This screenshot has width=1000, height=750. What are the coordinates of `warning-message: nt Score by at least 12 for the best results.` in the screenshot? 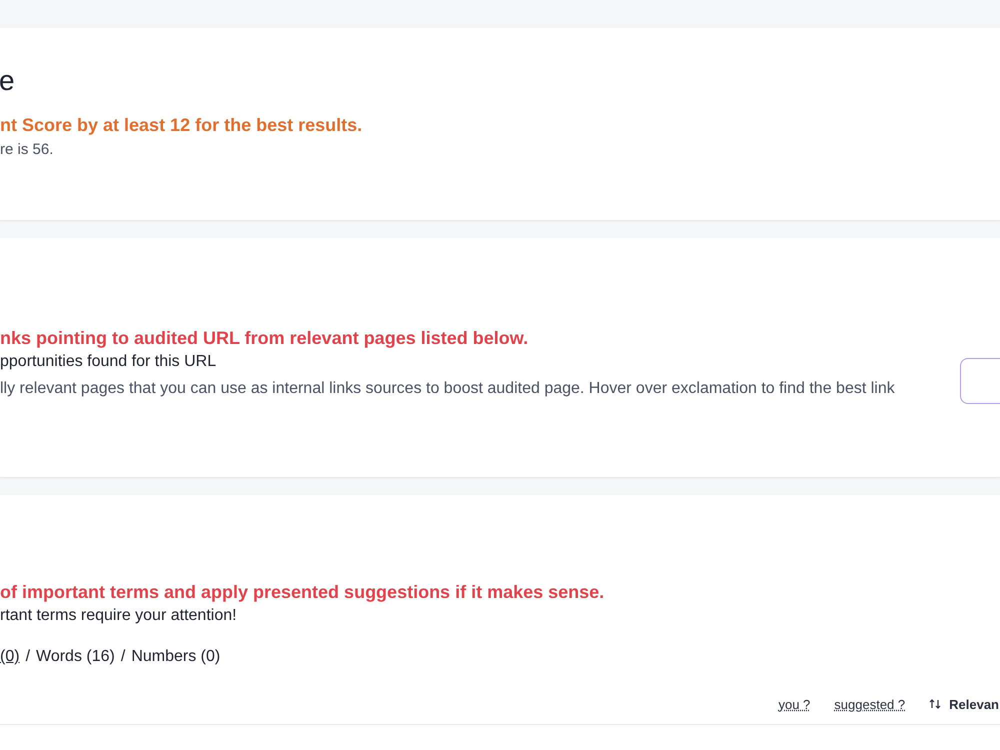 It's located at (182, 125).